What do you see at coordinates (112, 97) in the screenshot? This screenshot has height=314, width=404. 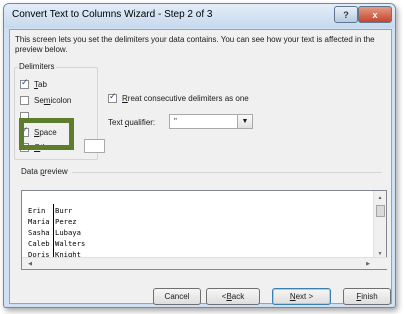 I see `treat-consecutive-checkbox` at bounding box center [112, 97].